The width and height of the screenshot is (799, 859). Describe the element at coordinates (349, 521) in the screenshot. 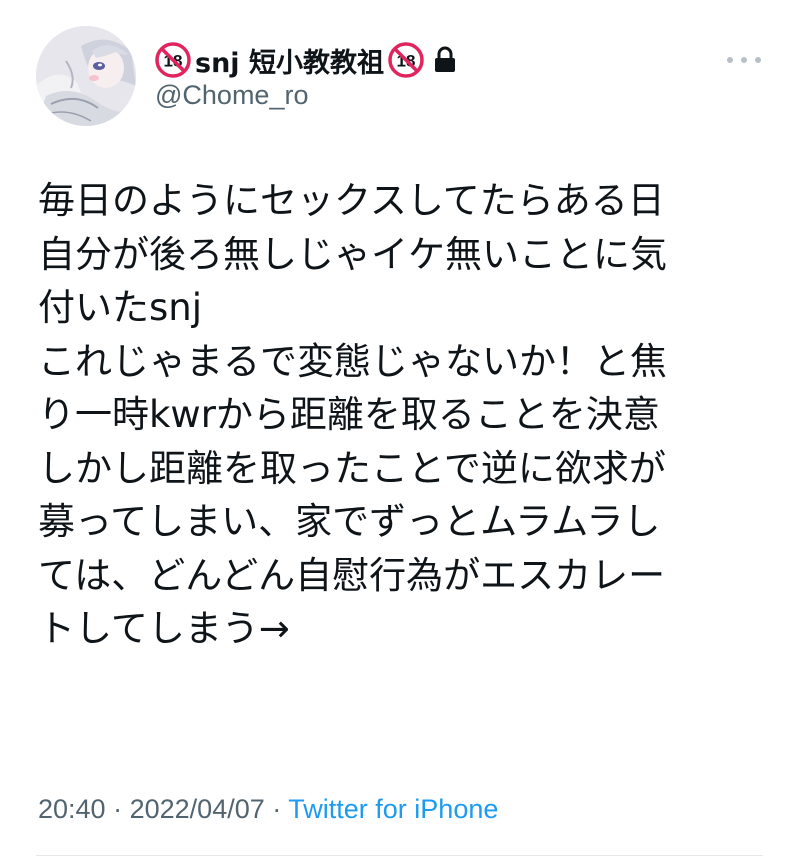

I see `tweet-text-line: 募ってしまい、家でずっとムラムラし` at that location.